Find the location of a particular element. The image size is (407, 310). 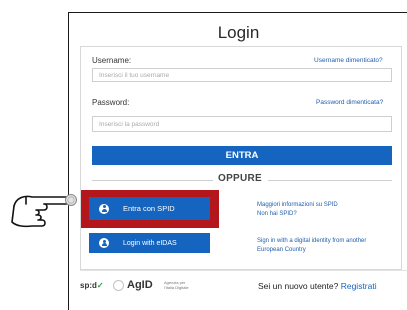

agid-logo-icon is located at coordinates (118, 285).